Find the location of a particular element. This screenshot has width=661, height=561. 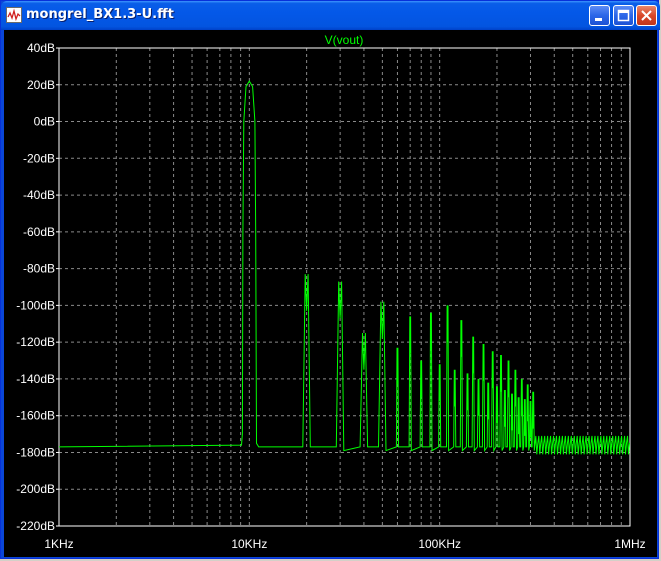

x-axis-tick-labels: 1KHz 10KHz 100KHz 1MHz is located at coordinates (344, 544).